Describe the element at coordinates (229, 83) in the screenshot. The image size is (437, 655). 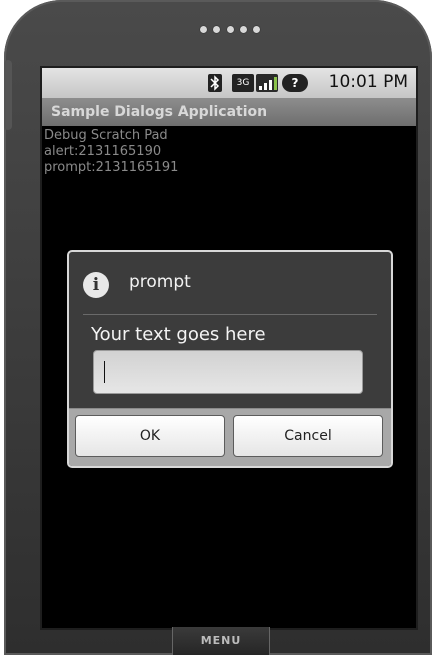
I see `status-bar: 3G ? 10:01 PM` at that location.